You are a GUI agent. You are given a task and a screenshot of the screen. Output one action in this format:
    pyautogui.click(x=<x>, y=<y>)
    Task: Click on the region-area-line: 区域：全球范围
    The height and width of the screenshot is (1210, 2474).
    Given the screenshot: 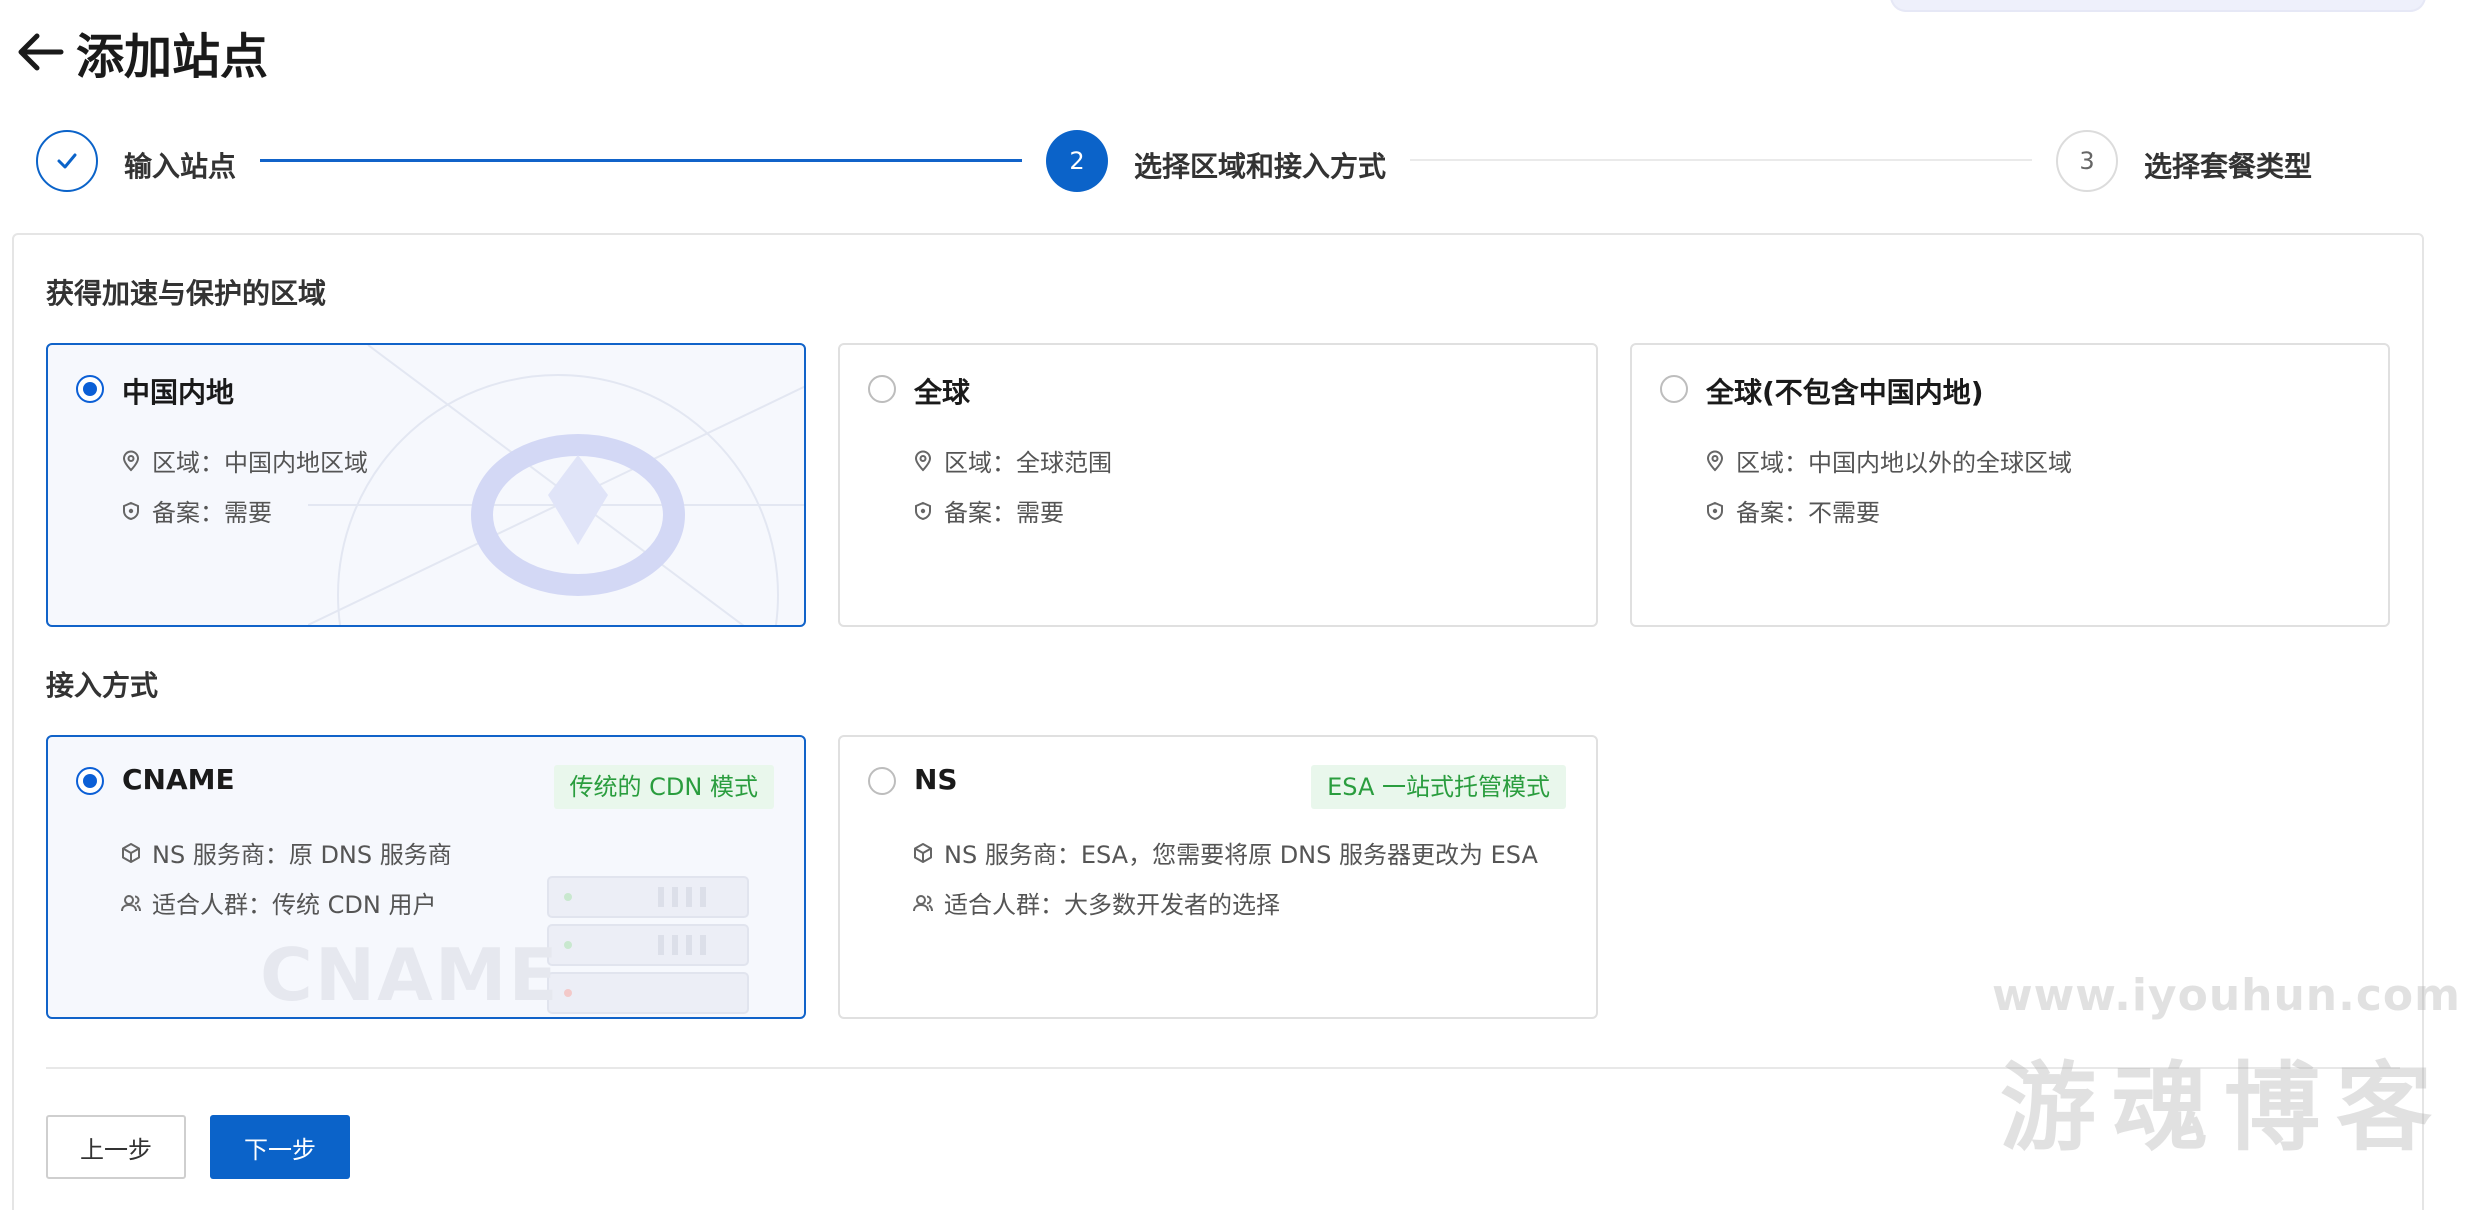 What is the action you would take?
    pyautogui.click(x=1012, y=460)
    